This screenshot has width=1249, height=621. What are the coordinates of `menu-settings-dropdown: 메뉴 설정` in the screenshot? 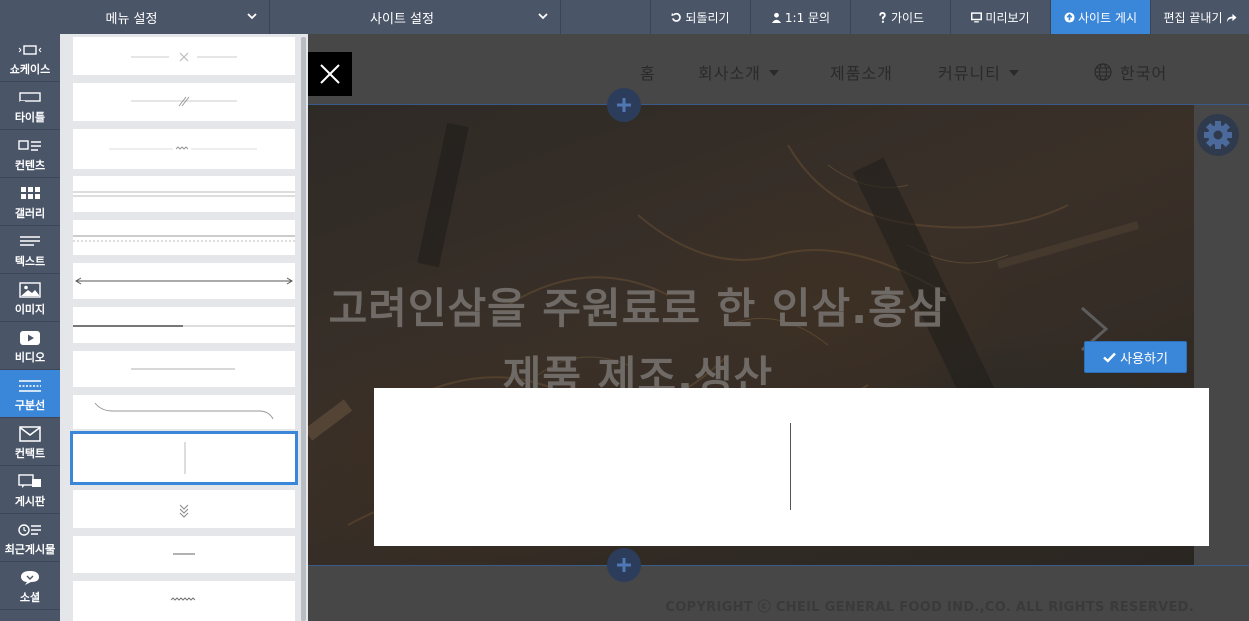 It's located at (135, 17).